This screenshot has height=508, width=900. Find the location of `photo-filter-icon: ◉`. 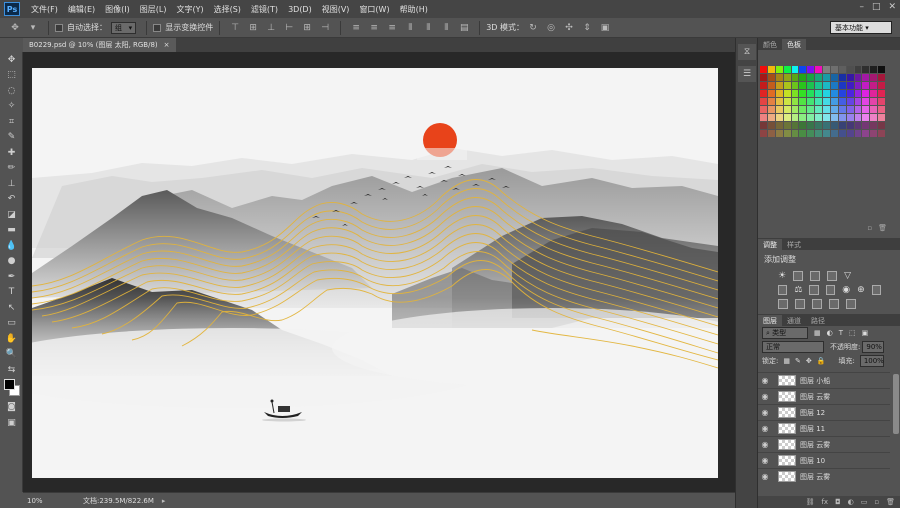

photo-filter-icon: ◉ is located at coordinates (846, 290).